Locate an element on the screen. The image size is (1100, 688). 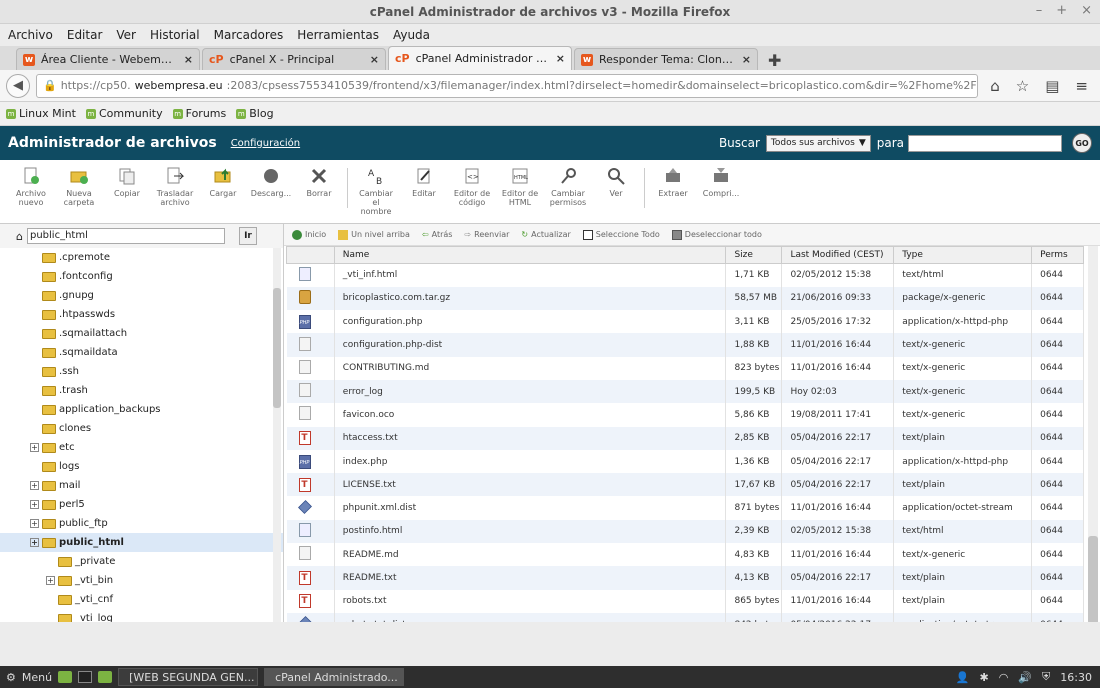
tree-node-etc: + etc is located at coordinates (141, 447).